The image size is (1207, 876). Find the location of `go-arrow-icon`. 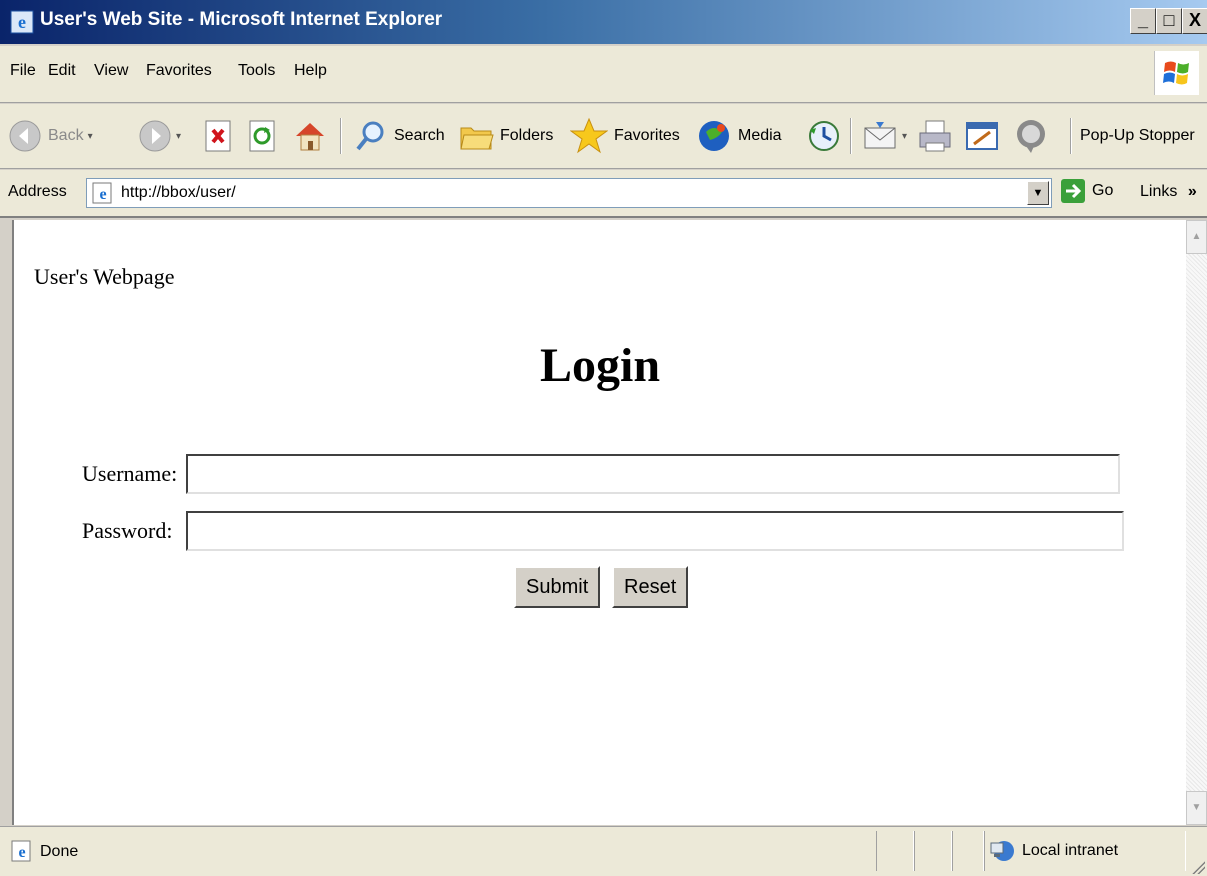

go-arrow-icon is located at coordinates (1073, 191).